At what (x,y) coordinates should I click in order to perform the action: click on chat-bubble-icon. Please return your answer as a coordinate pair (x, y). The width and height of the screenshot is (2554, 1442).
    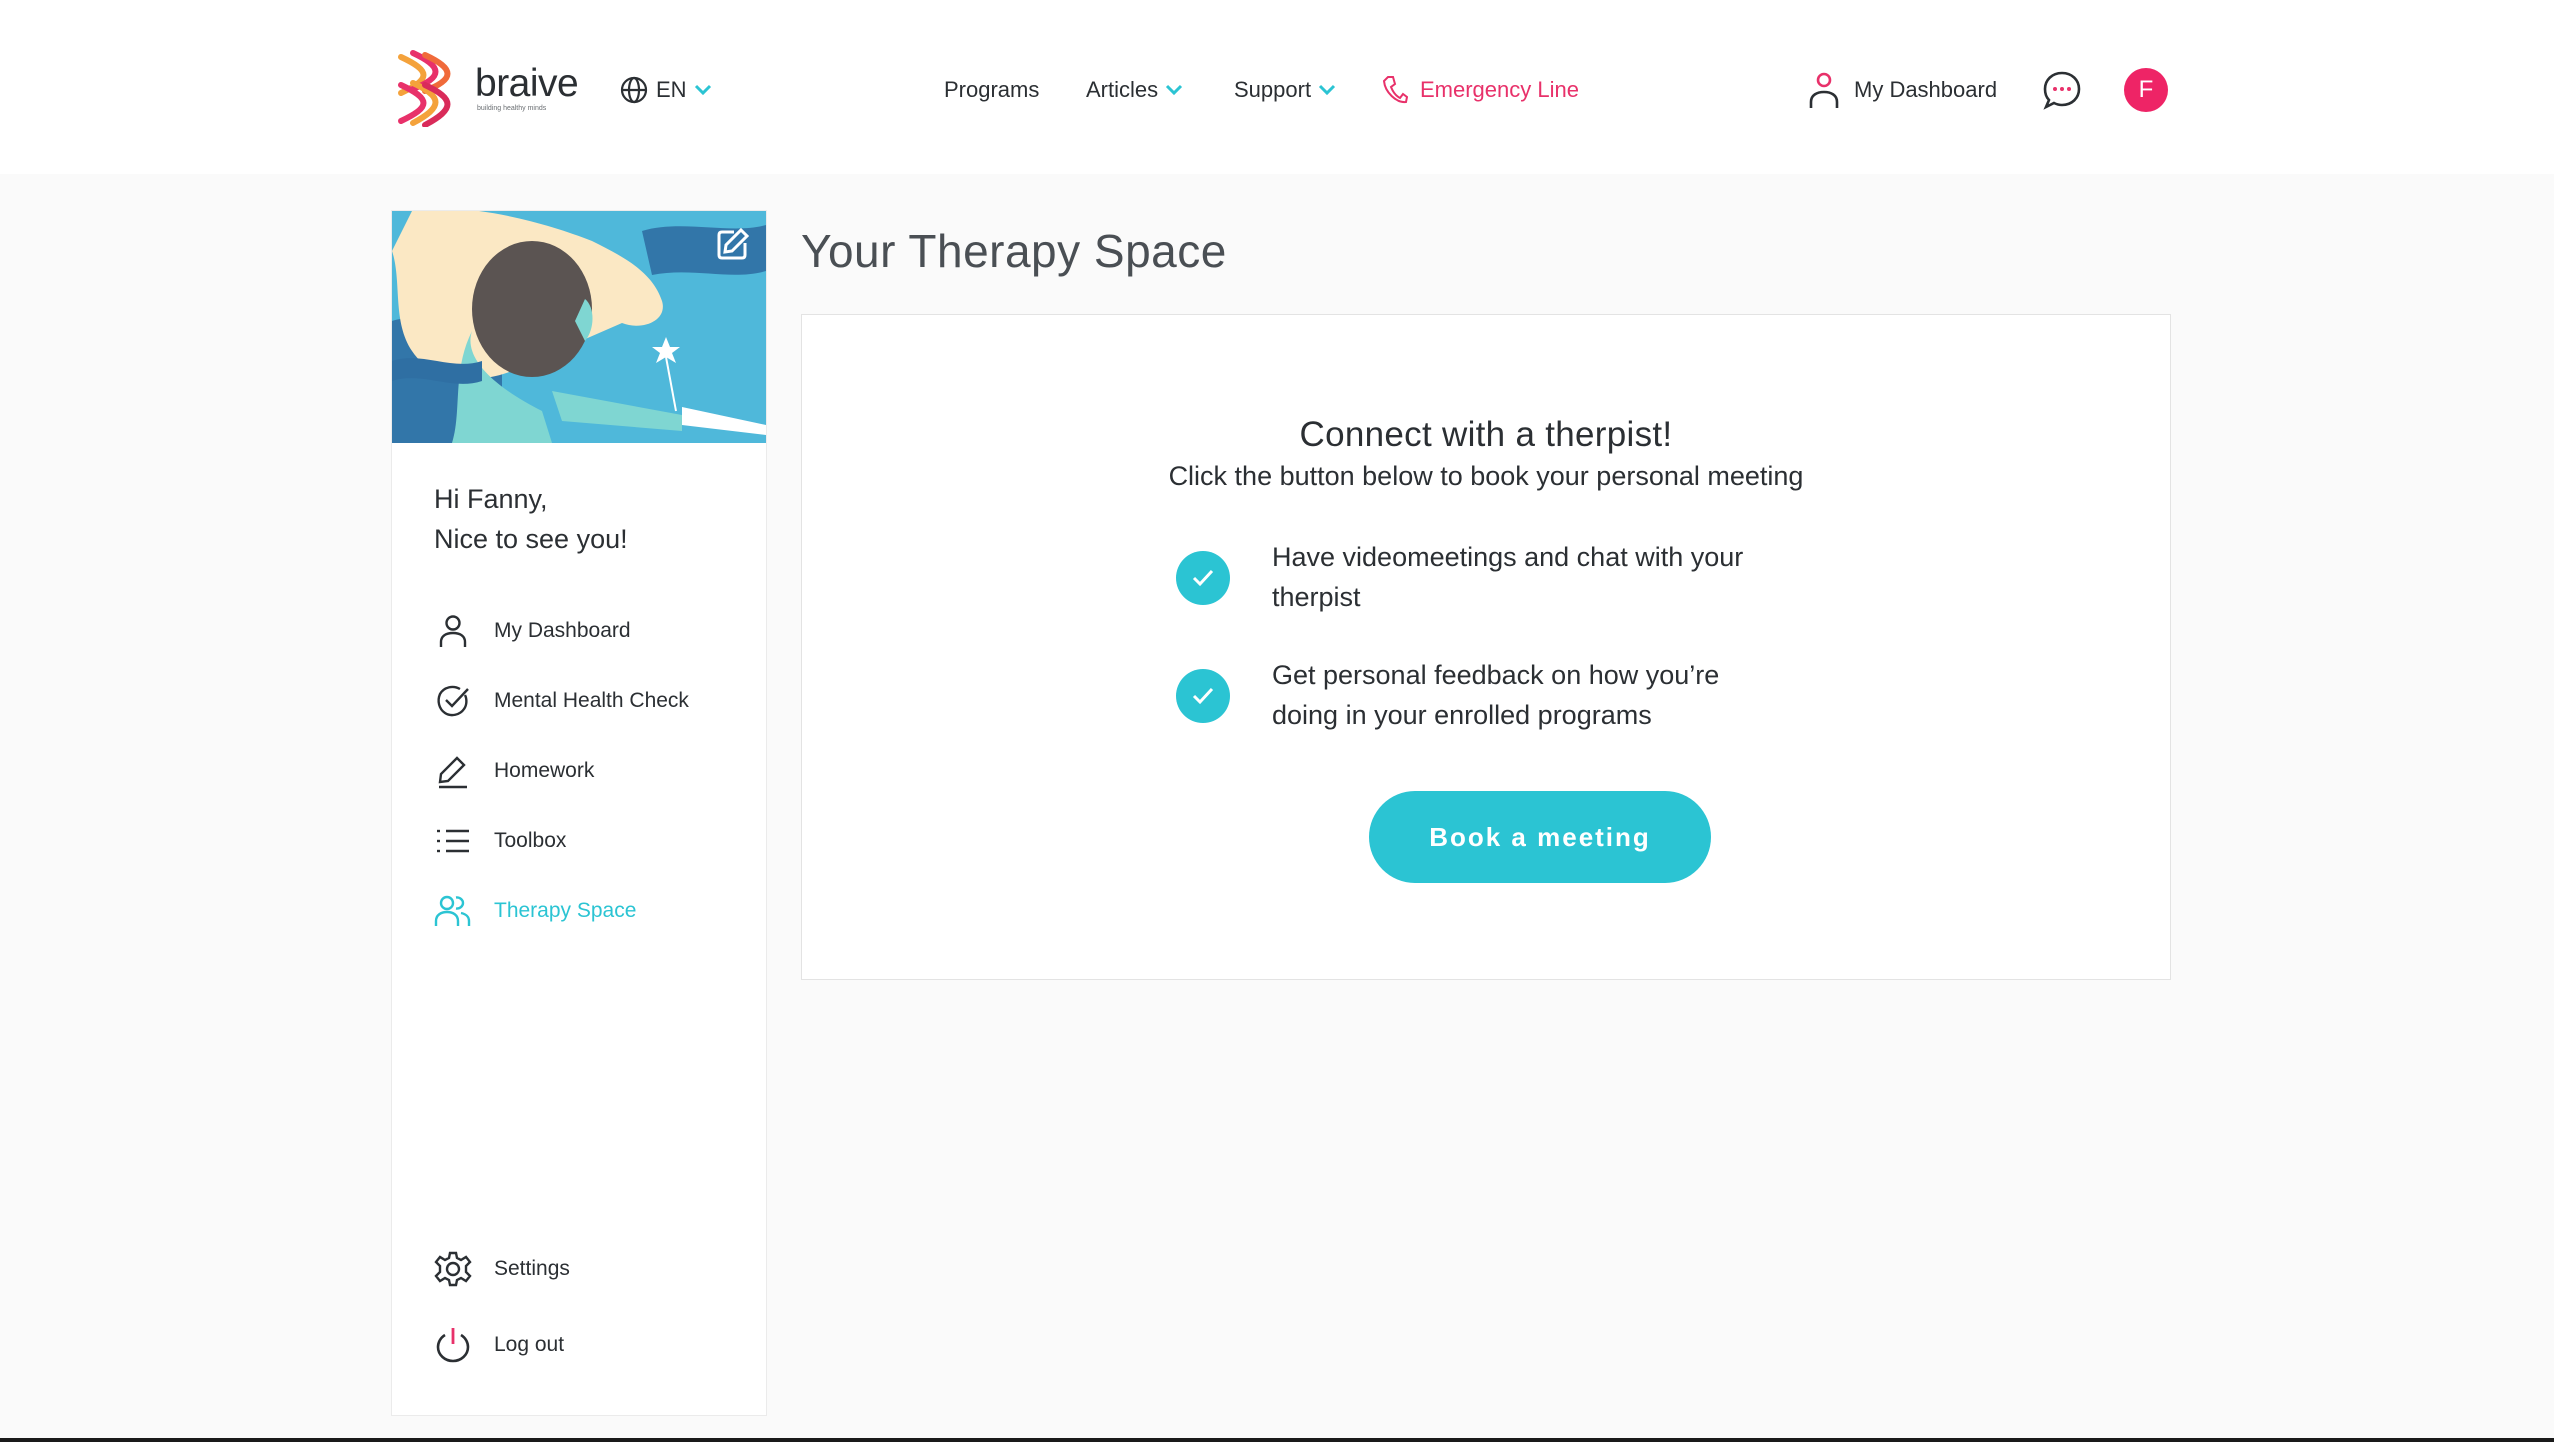
    Looking at the image, I should click on (2062, 90).